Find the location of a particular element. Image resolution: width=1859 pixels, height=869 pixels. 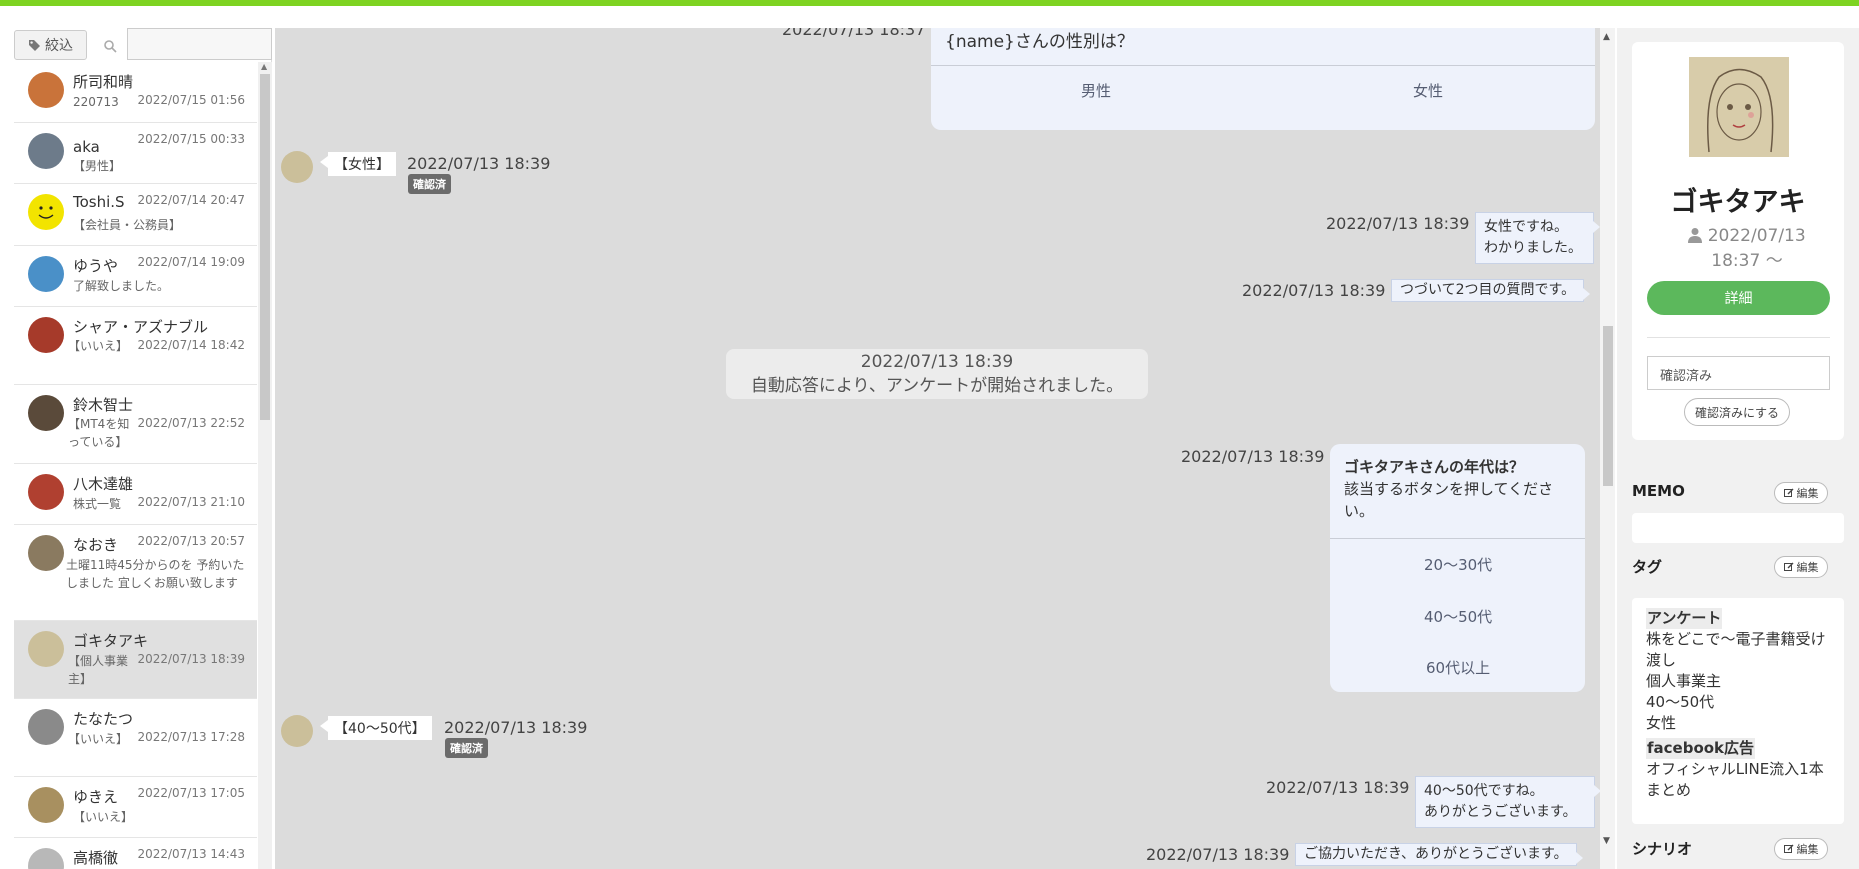

memo-box is located at coordinates (1738, 528).